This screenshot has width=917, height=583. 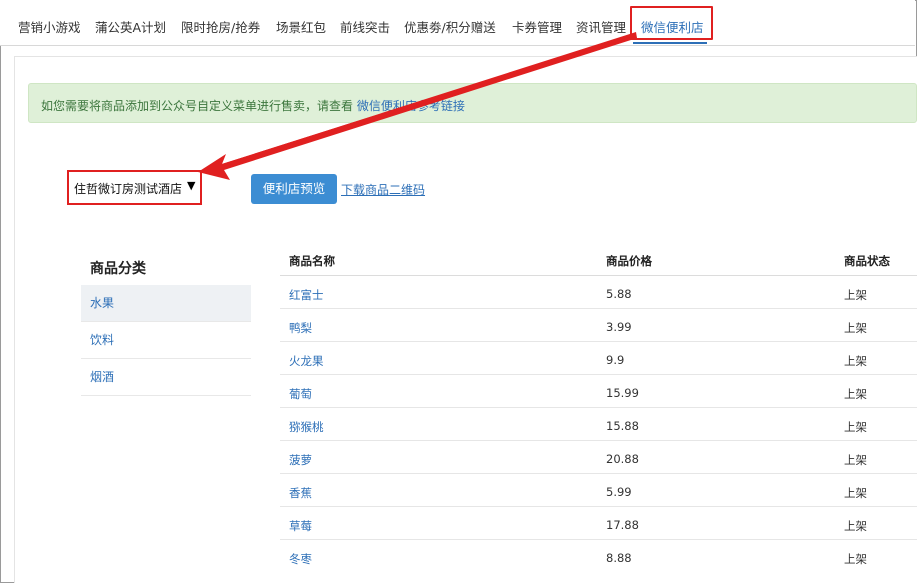 I want to click on header-product-price: 商品价格, so click(x=629, y=261).